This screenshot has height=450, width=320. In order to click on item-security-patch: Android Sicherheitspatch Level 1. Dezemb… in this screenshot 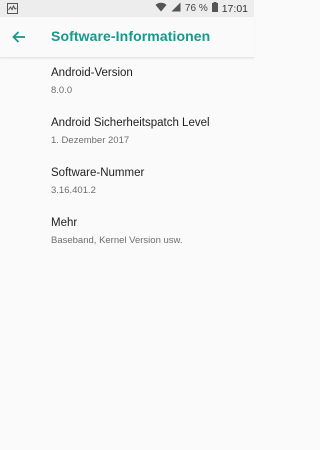, I will do `click(127, 133)`.